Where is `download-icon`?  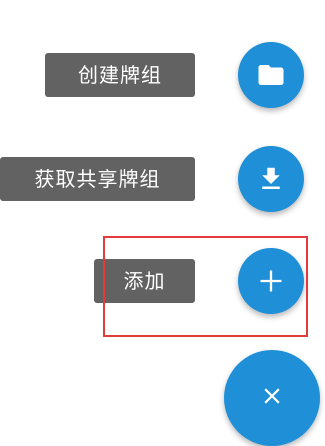 download-icon is located at coordinates (271, 179).